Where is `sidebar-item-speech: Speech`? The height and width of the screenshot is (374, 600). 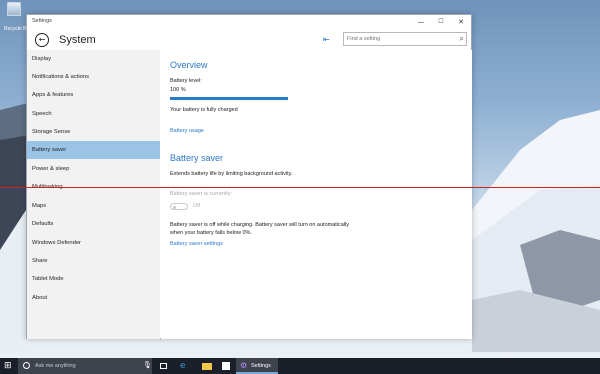 sidebar-item-speech: Speech is located at coordinates (93, 114).